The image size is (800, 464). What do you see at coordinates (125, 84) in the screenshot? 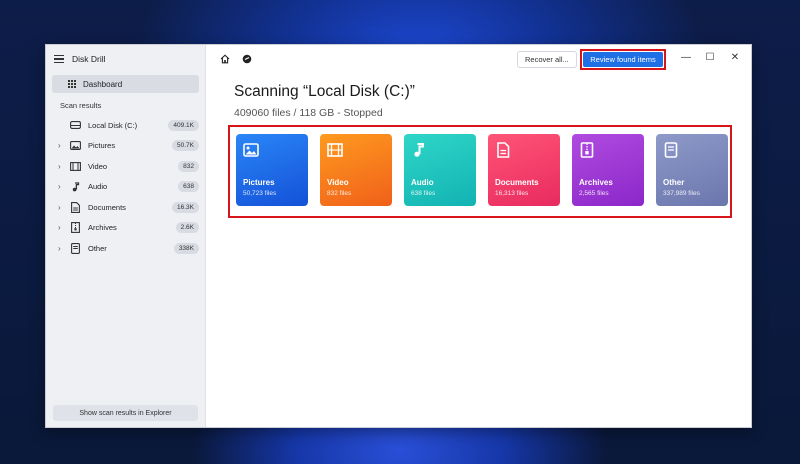
I see `sidebar-item-dashboard: Dashboard` at bounding box center [125, 84].